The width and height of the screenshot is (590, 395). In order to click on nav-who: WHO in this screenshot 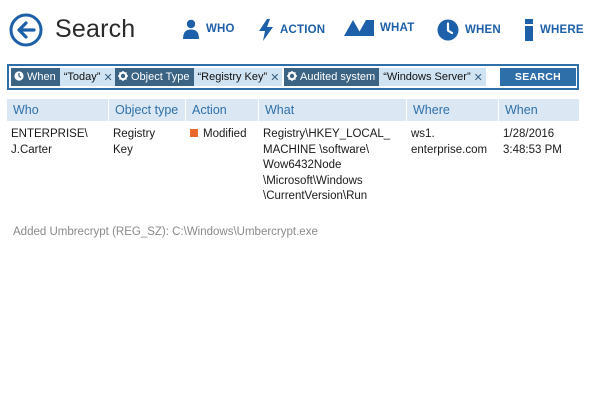, I will do `click(208, 29)`.